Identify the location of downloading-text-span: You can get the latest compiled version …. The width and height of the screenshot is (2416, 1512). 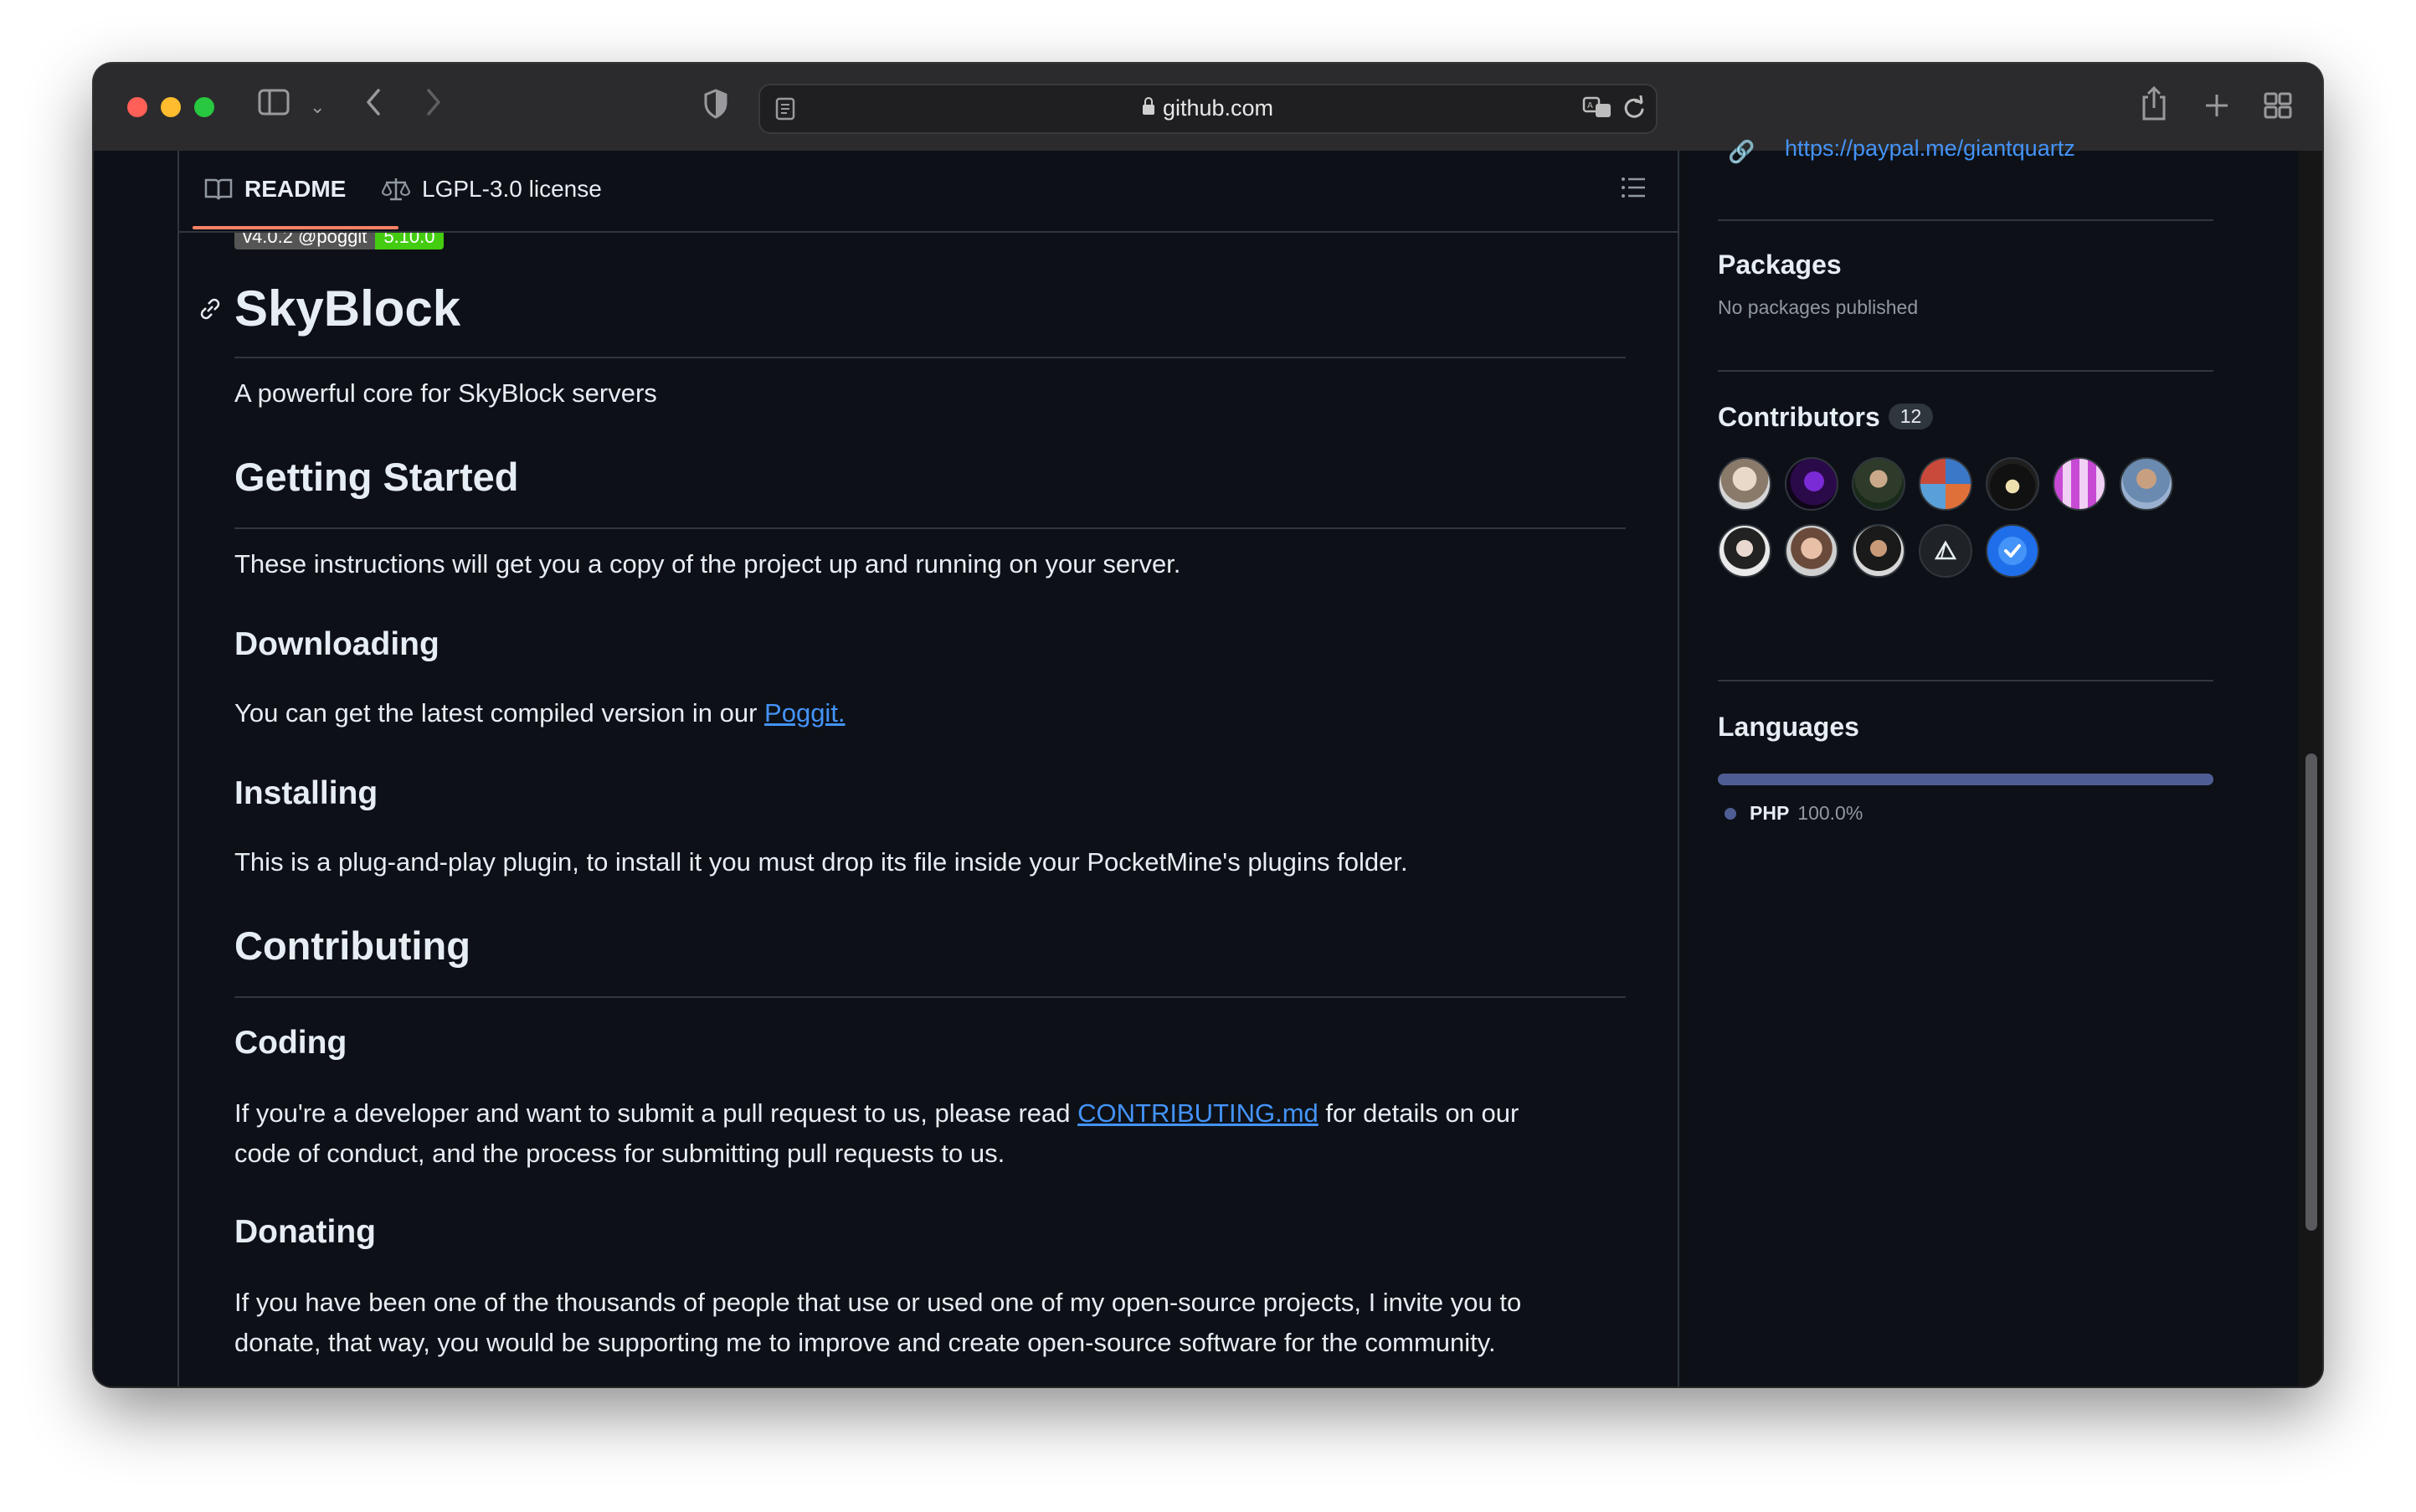
(499, 713).